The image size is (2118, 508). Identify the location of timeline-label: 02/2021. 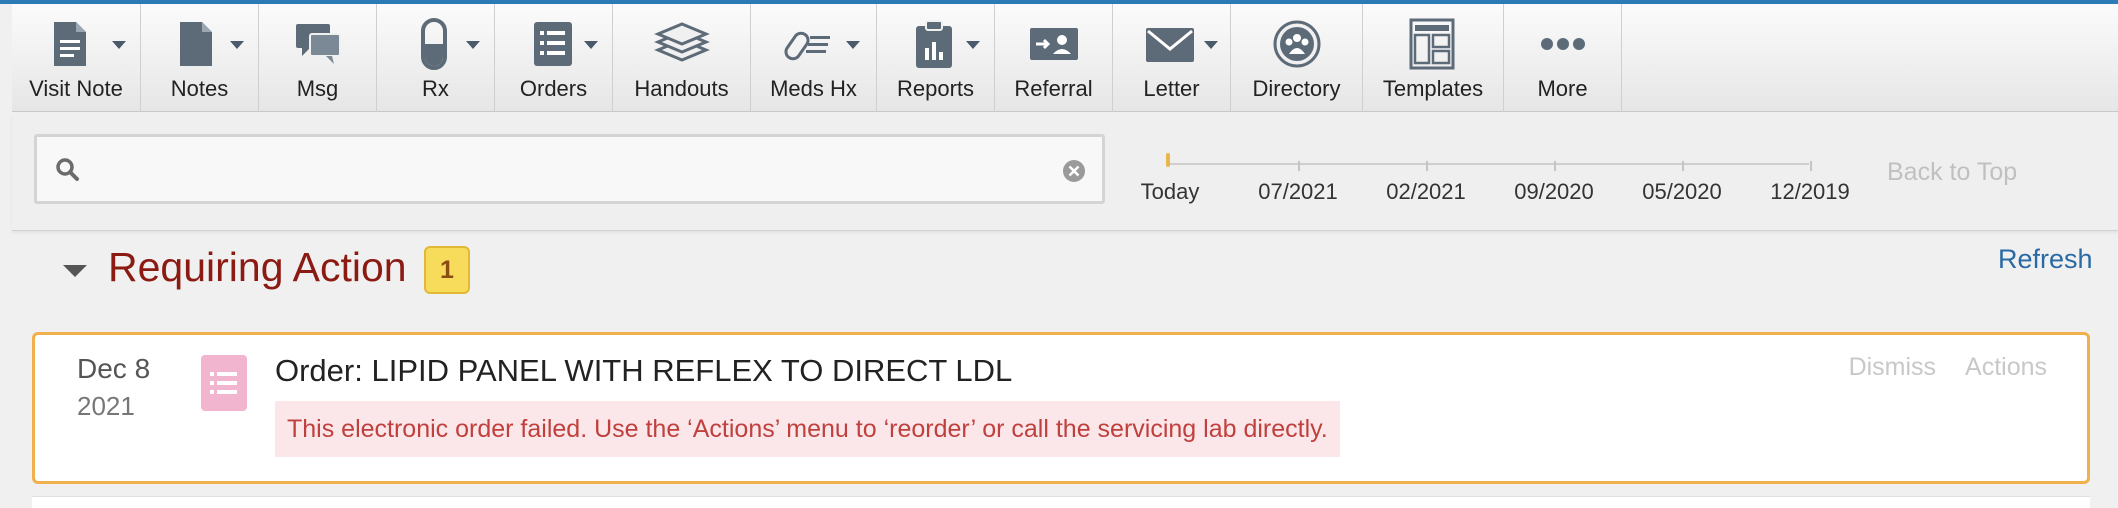
(1426, 192).